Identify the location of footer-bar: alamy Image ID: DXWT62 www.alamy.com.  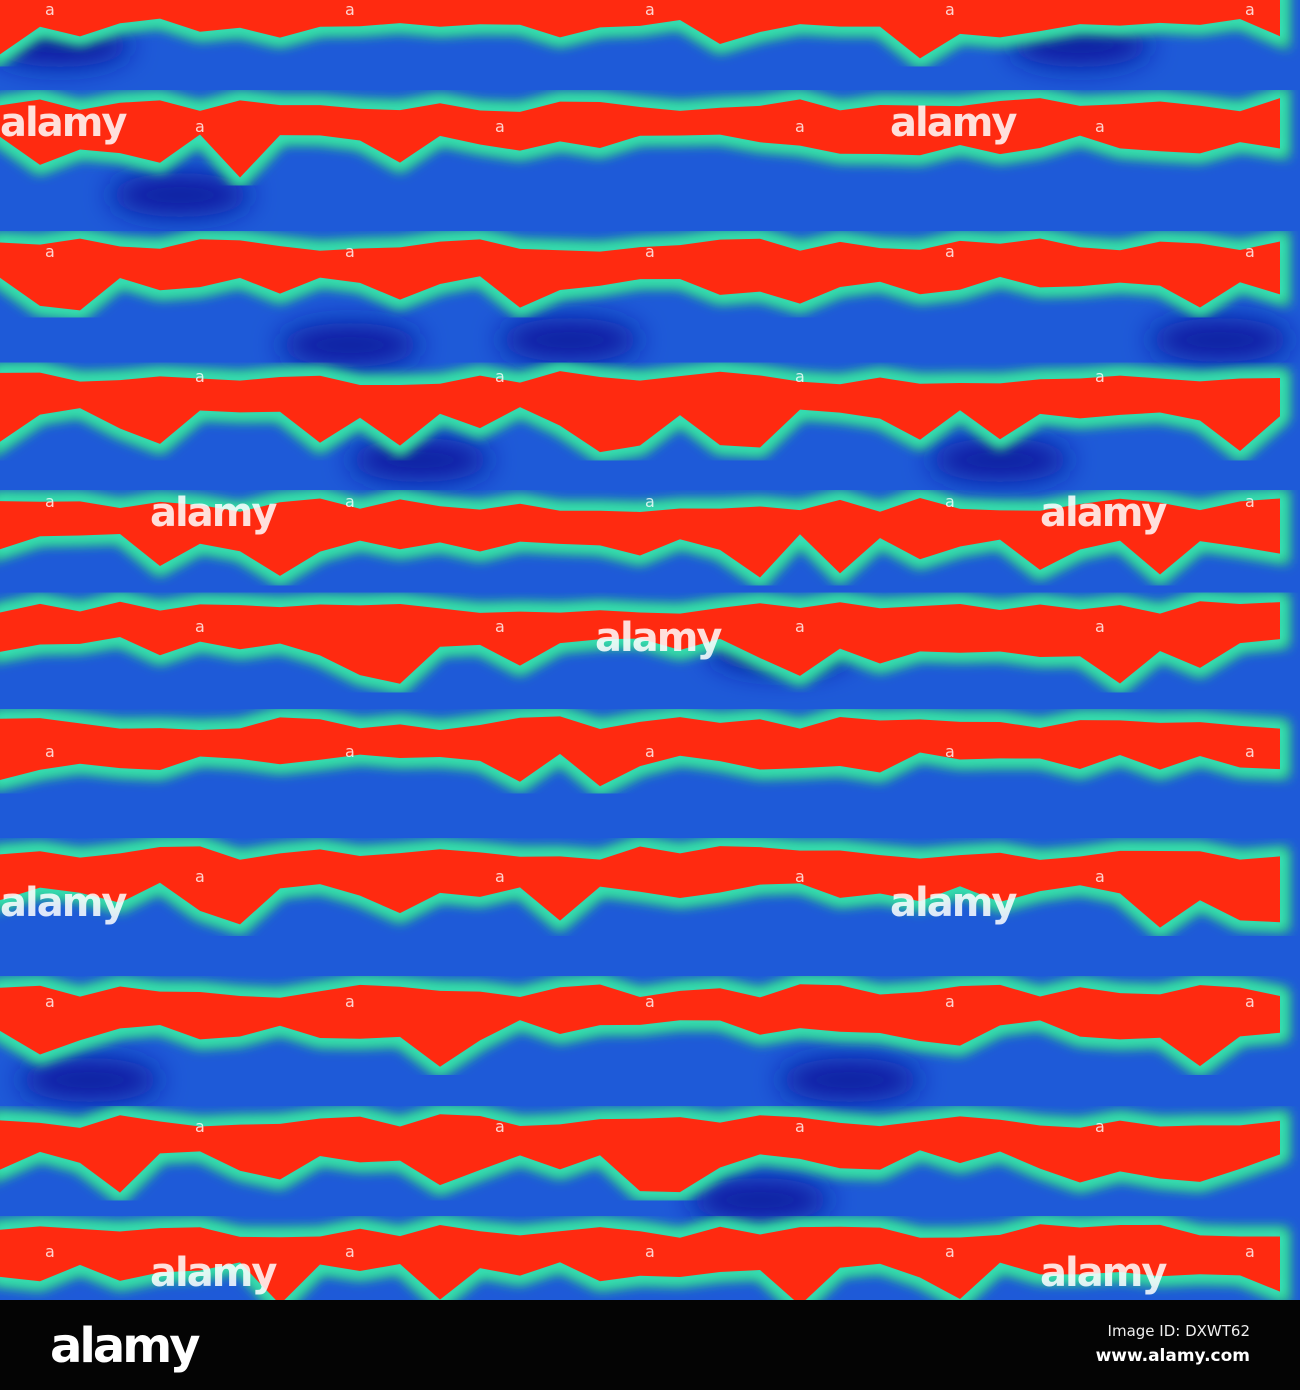
(650, 1345).